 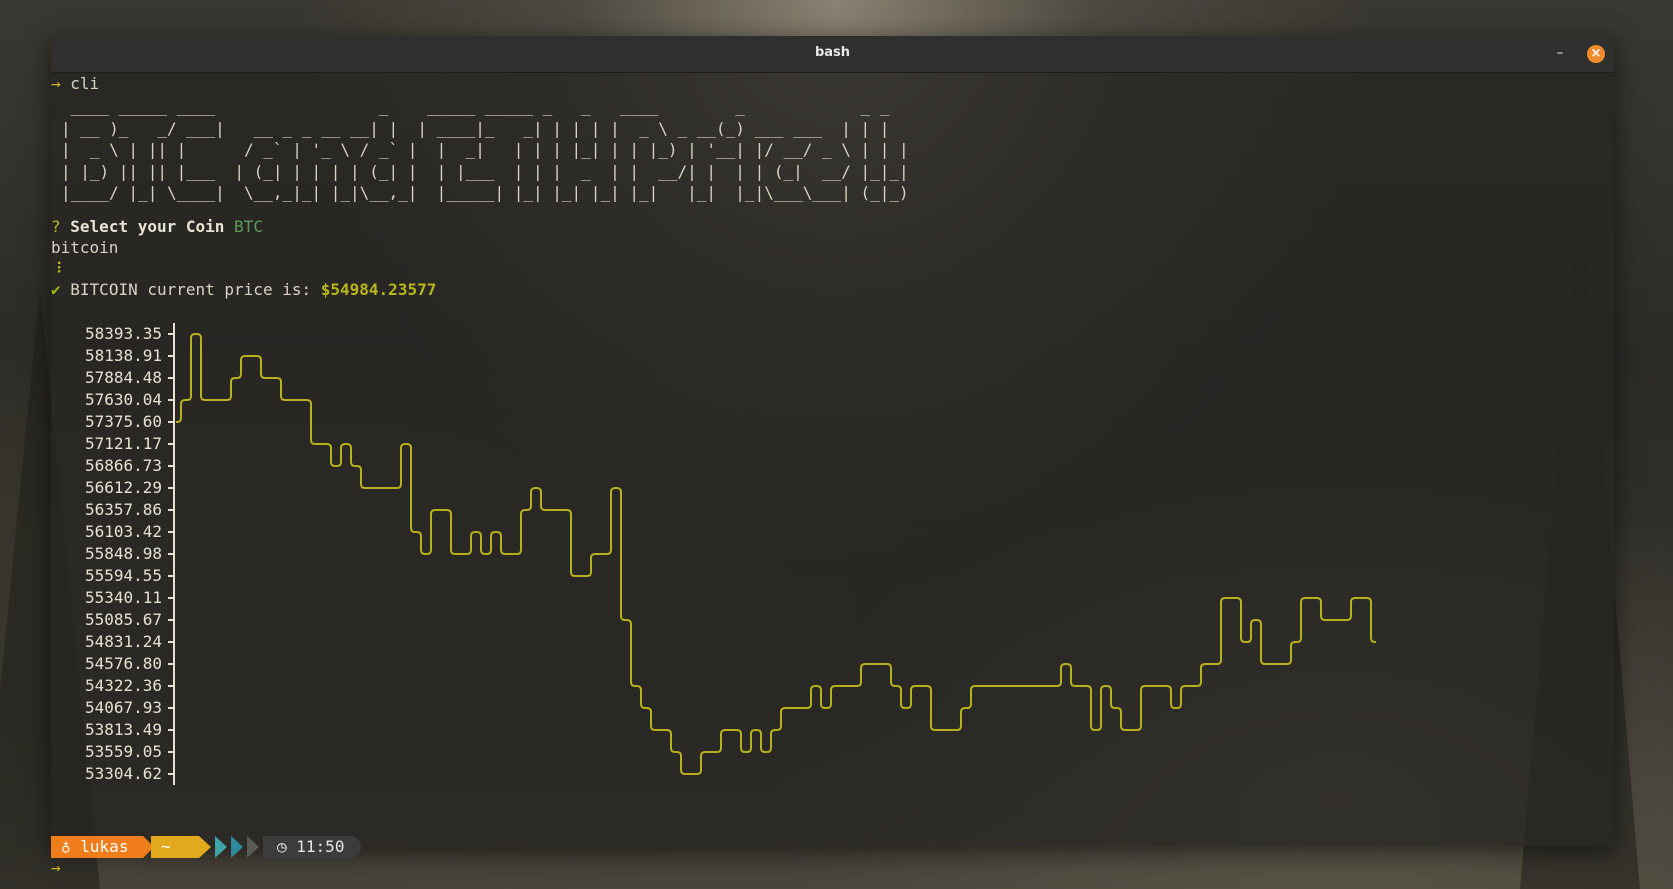 I want to click on y-tick-label: 56357.86, so click(x=123, y=509).